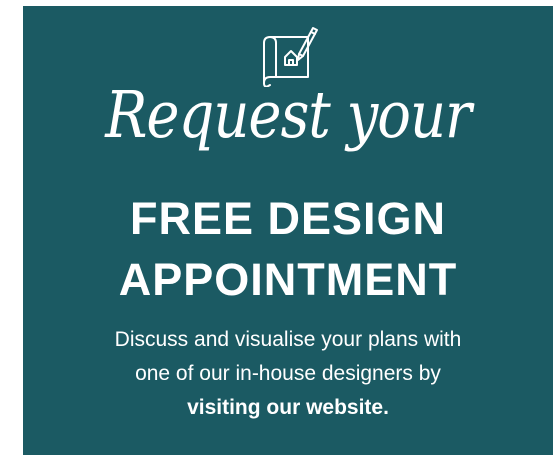  I want to click on heading-line-2: APPOINTMENT, so click(288, 279).